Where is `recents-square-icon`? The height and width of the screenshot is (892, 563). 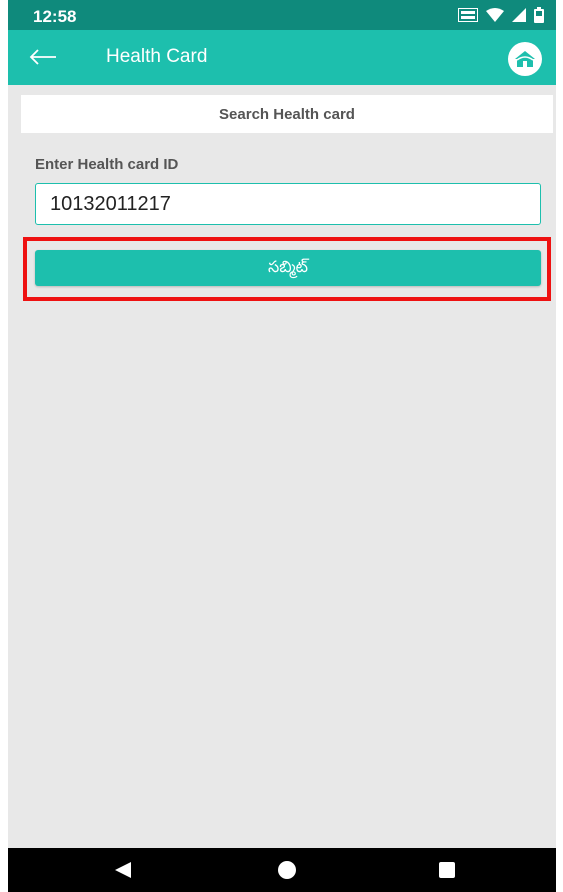
recents-square-icon is located at coordinates (447, 870).